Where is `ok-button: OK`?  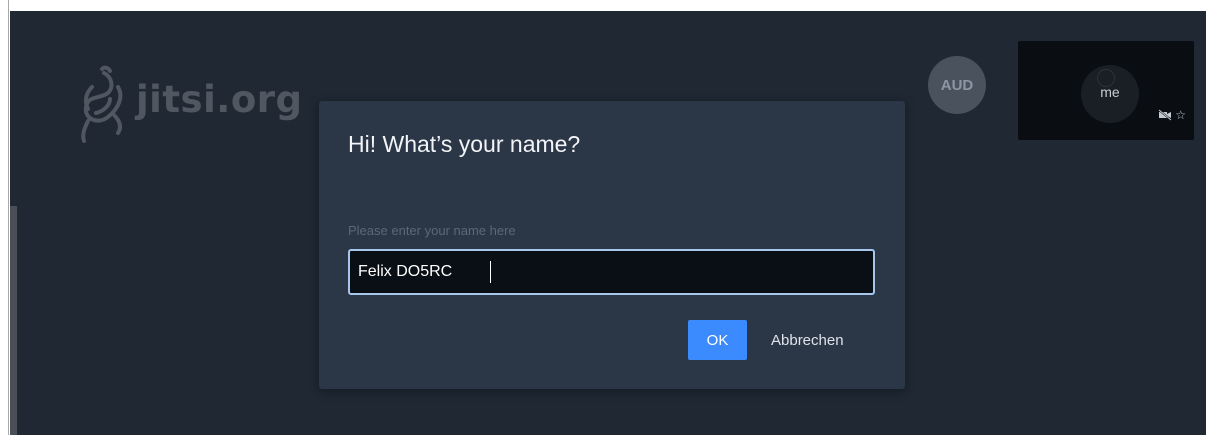
ok-button: OK is located at coordinates (717, 340).